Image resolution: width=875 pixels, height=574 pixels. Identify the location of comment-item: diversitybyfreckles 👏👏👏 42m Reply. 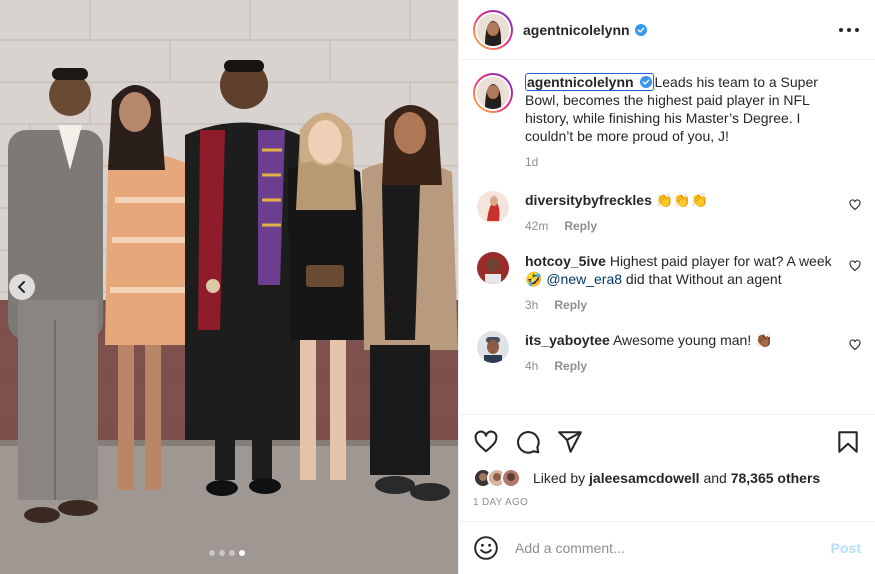
(667, 213).